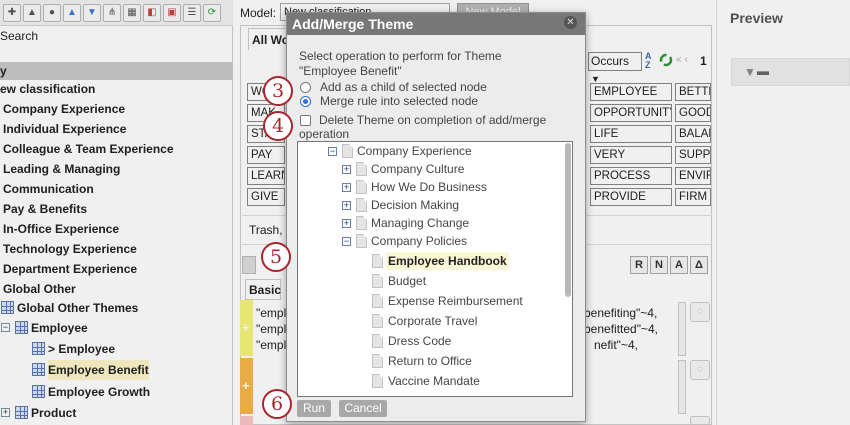  Describe the element at coordinates (403, 87) in the screenshot. I see `label-add-as-child: Add as a child of selected node` at that location.